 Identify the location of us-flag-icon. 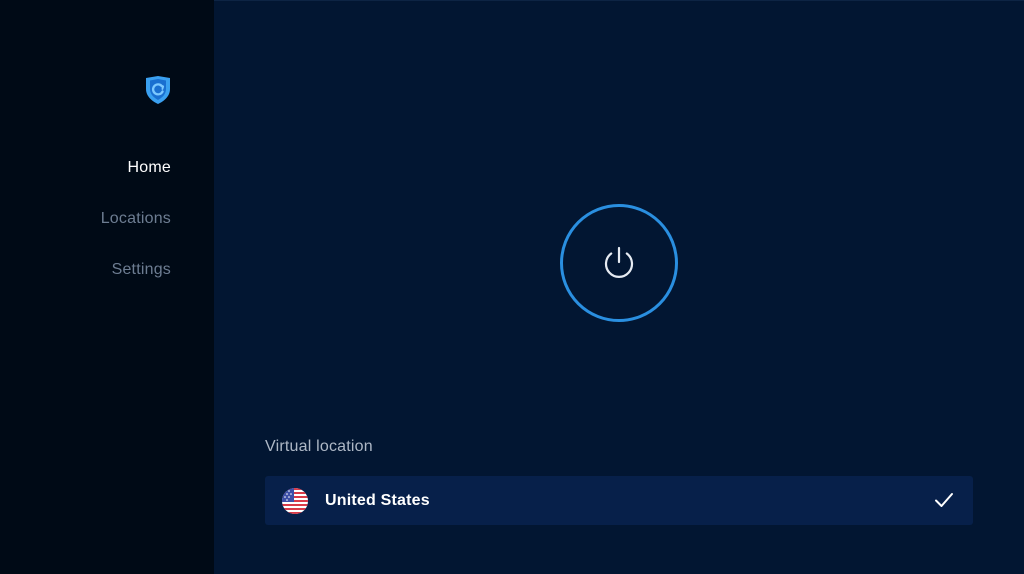
(295, 500).